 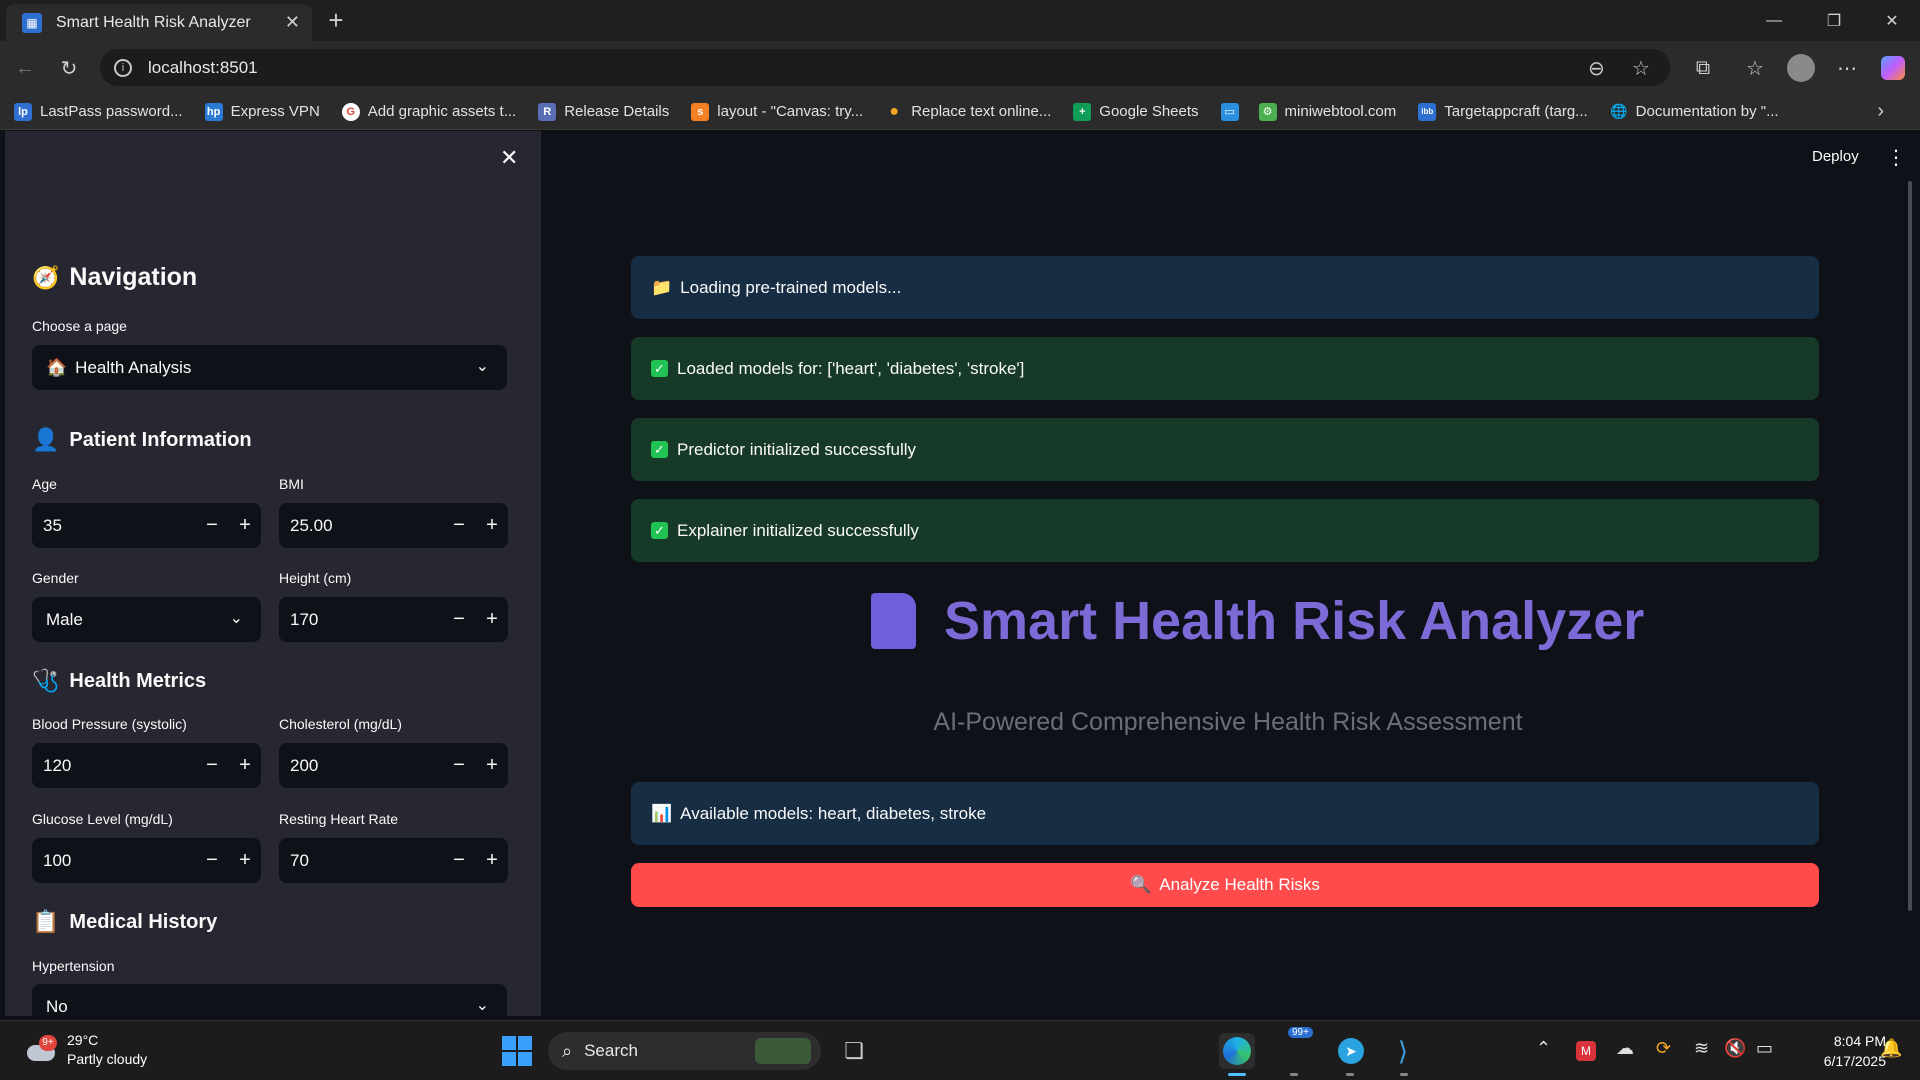 I want to click on glucose-decrement-button: −, so click(x=212, y=860).